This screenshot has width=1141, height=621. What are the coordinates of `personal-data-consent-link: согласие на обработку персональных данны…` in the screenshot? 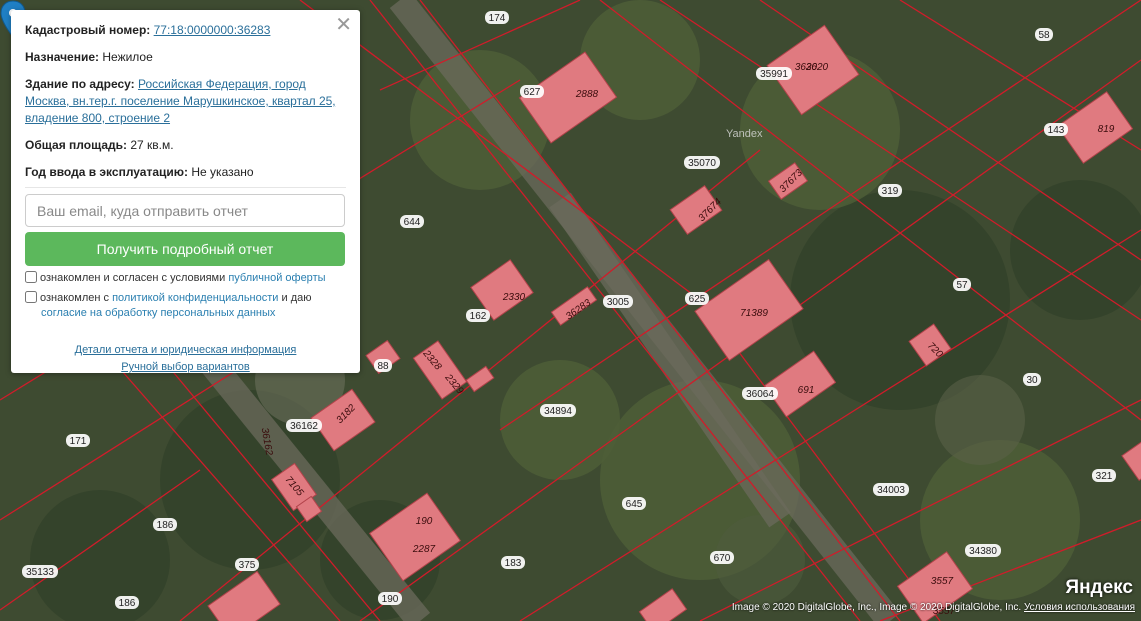 It's located at (150, 313).